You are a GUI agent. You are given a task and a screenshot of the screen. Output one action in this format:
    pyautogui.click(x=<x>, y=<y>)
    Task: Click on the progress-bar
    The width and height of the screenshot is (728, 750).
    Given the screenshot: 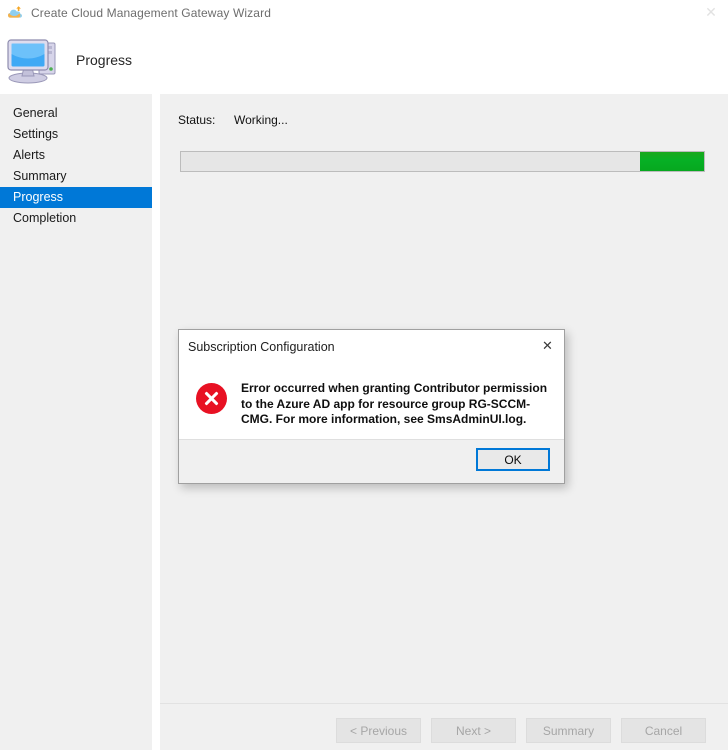 What is the action you would take?
    pyautogui.click(x=442, y=161)
    